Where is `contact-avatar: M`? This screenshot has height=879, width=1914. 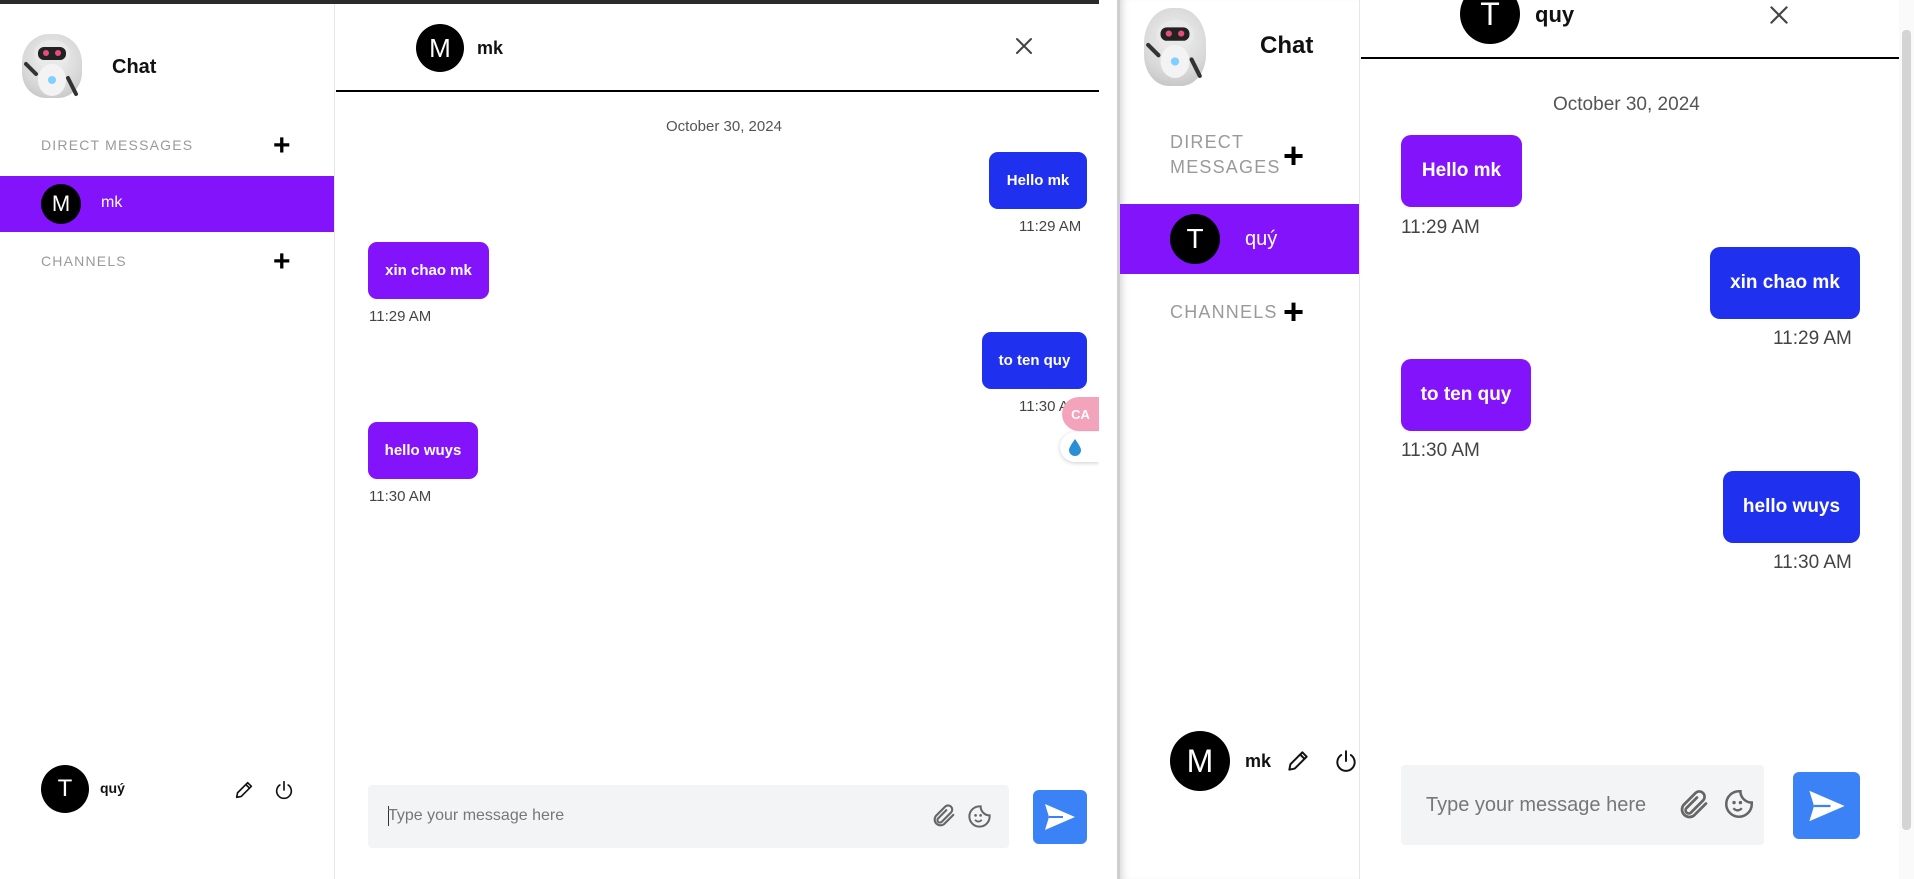 contact-avatar: M is located at coordinates (61, 204).